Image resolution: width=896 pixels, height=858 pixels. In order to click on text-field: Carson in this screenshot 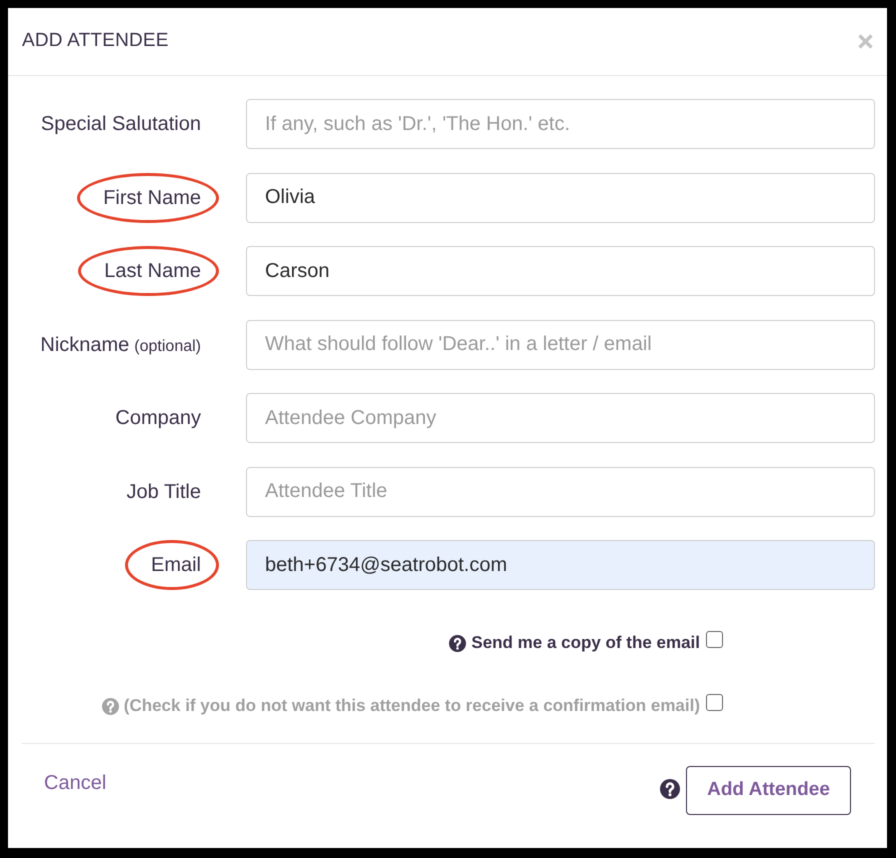, I will do `click(560, 271)`.